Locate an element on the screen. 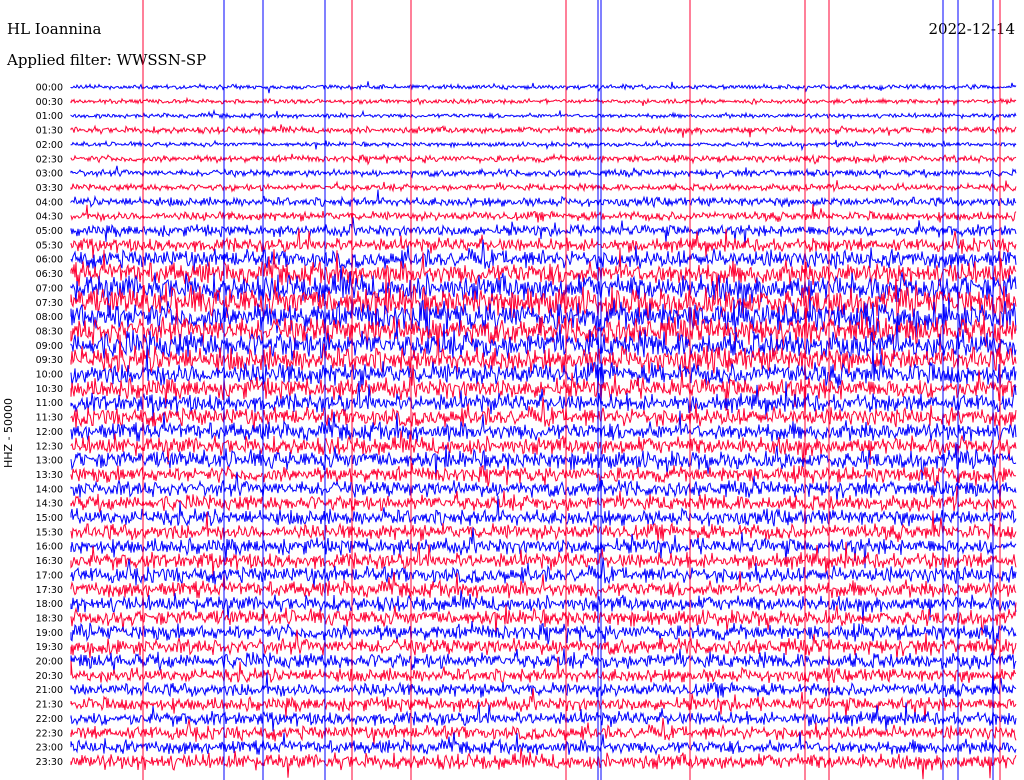  row-label: 06:30 is located at coordinates (49, 274).